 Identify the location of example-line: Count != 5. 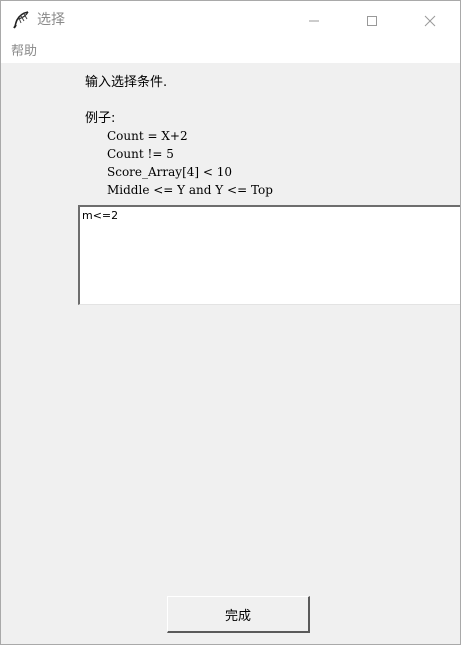
(140, 154).